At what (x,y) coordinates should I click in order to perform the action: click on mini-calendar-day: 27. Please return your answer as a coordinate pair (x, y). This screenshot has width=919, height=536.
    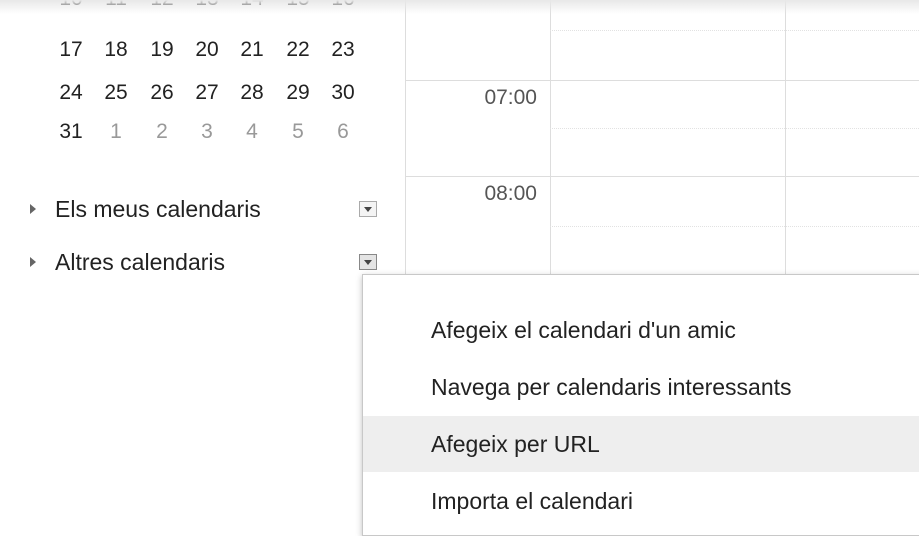
    Looking at the image, I should click on (207, 93).